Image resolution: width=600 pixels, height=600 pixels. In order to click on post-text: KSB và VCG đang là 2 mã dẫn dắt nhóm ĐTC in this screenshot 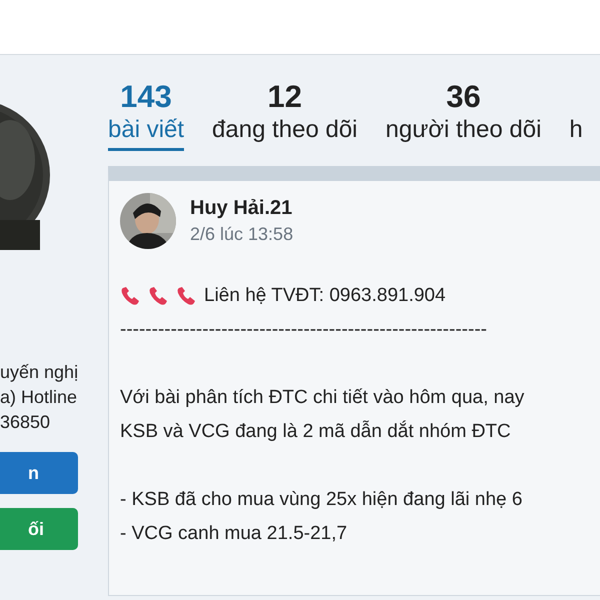, I will do `click(315, 431)`.